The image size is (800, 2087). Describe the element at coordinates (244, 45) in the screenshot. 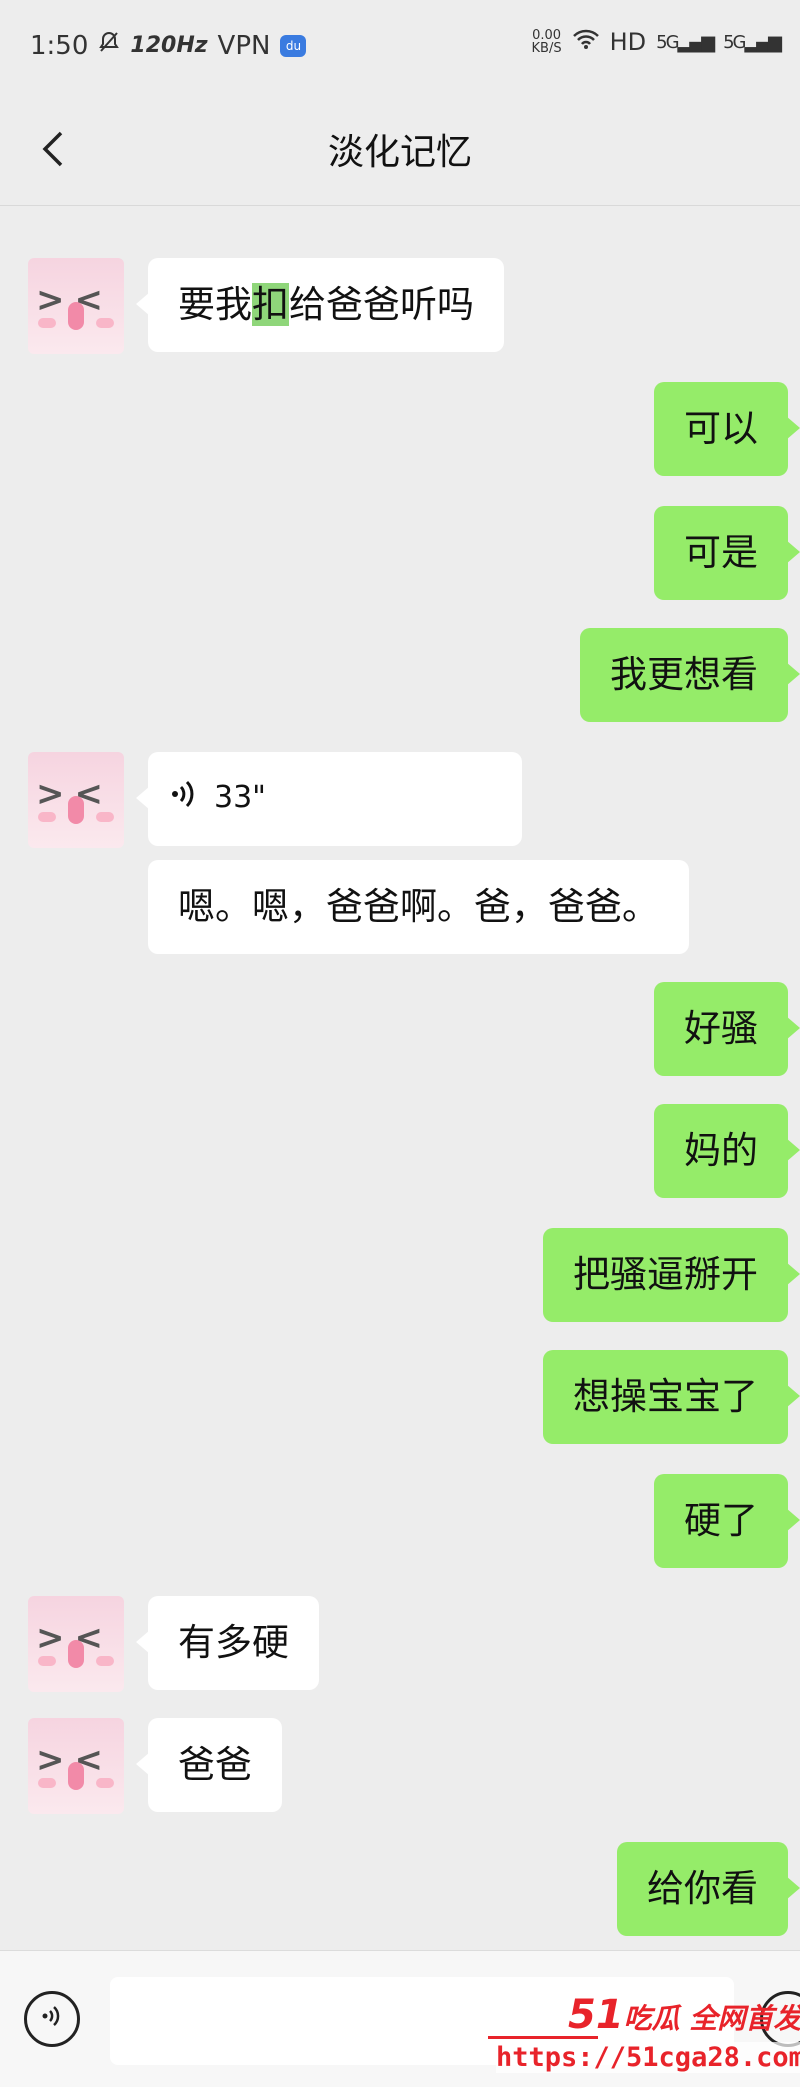

I see `vpn-label: VPN` at that location.